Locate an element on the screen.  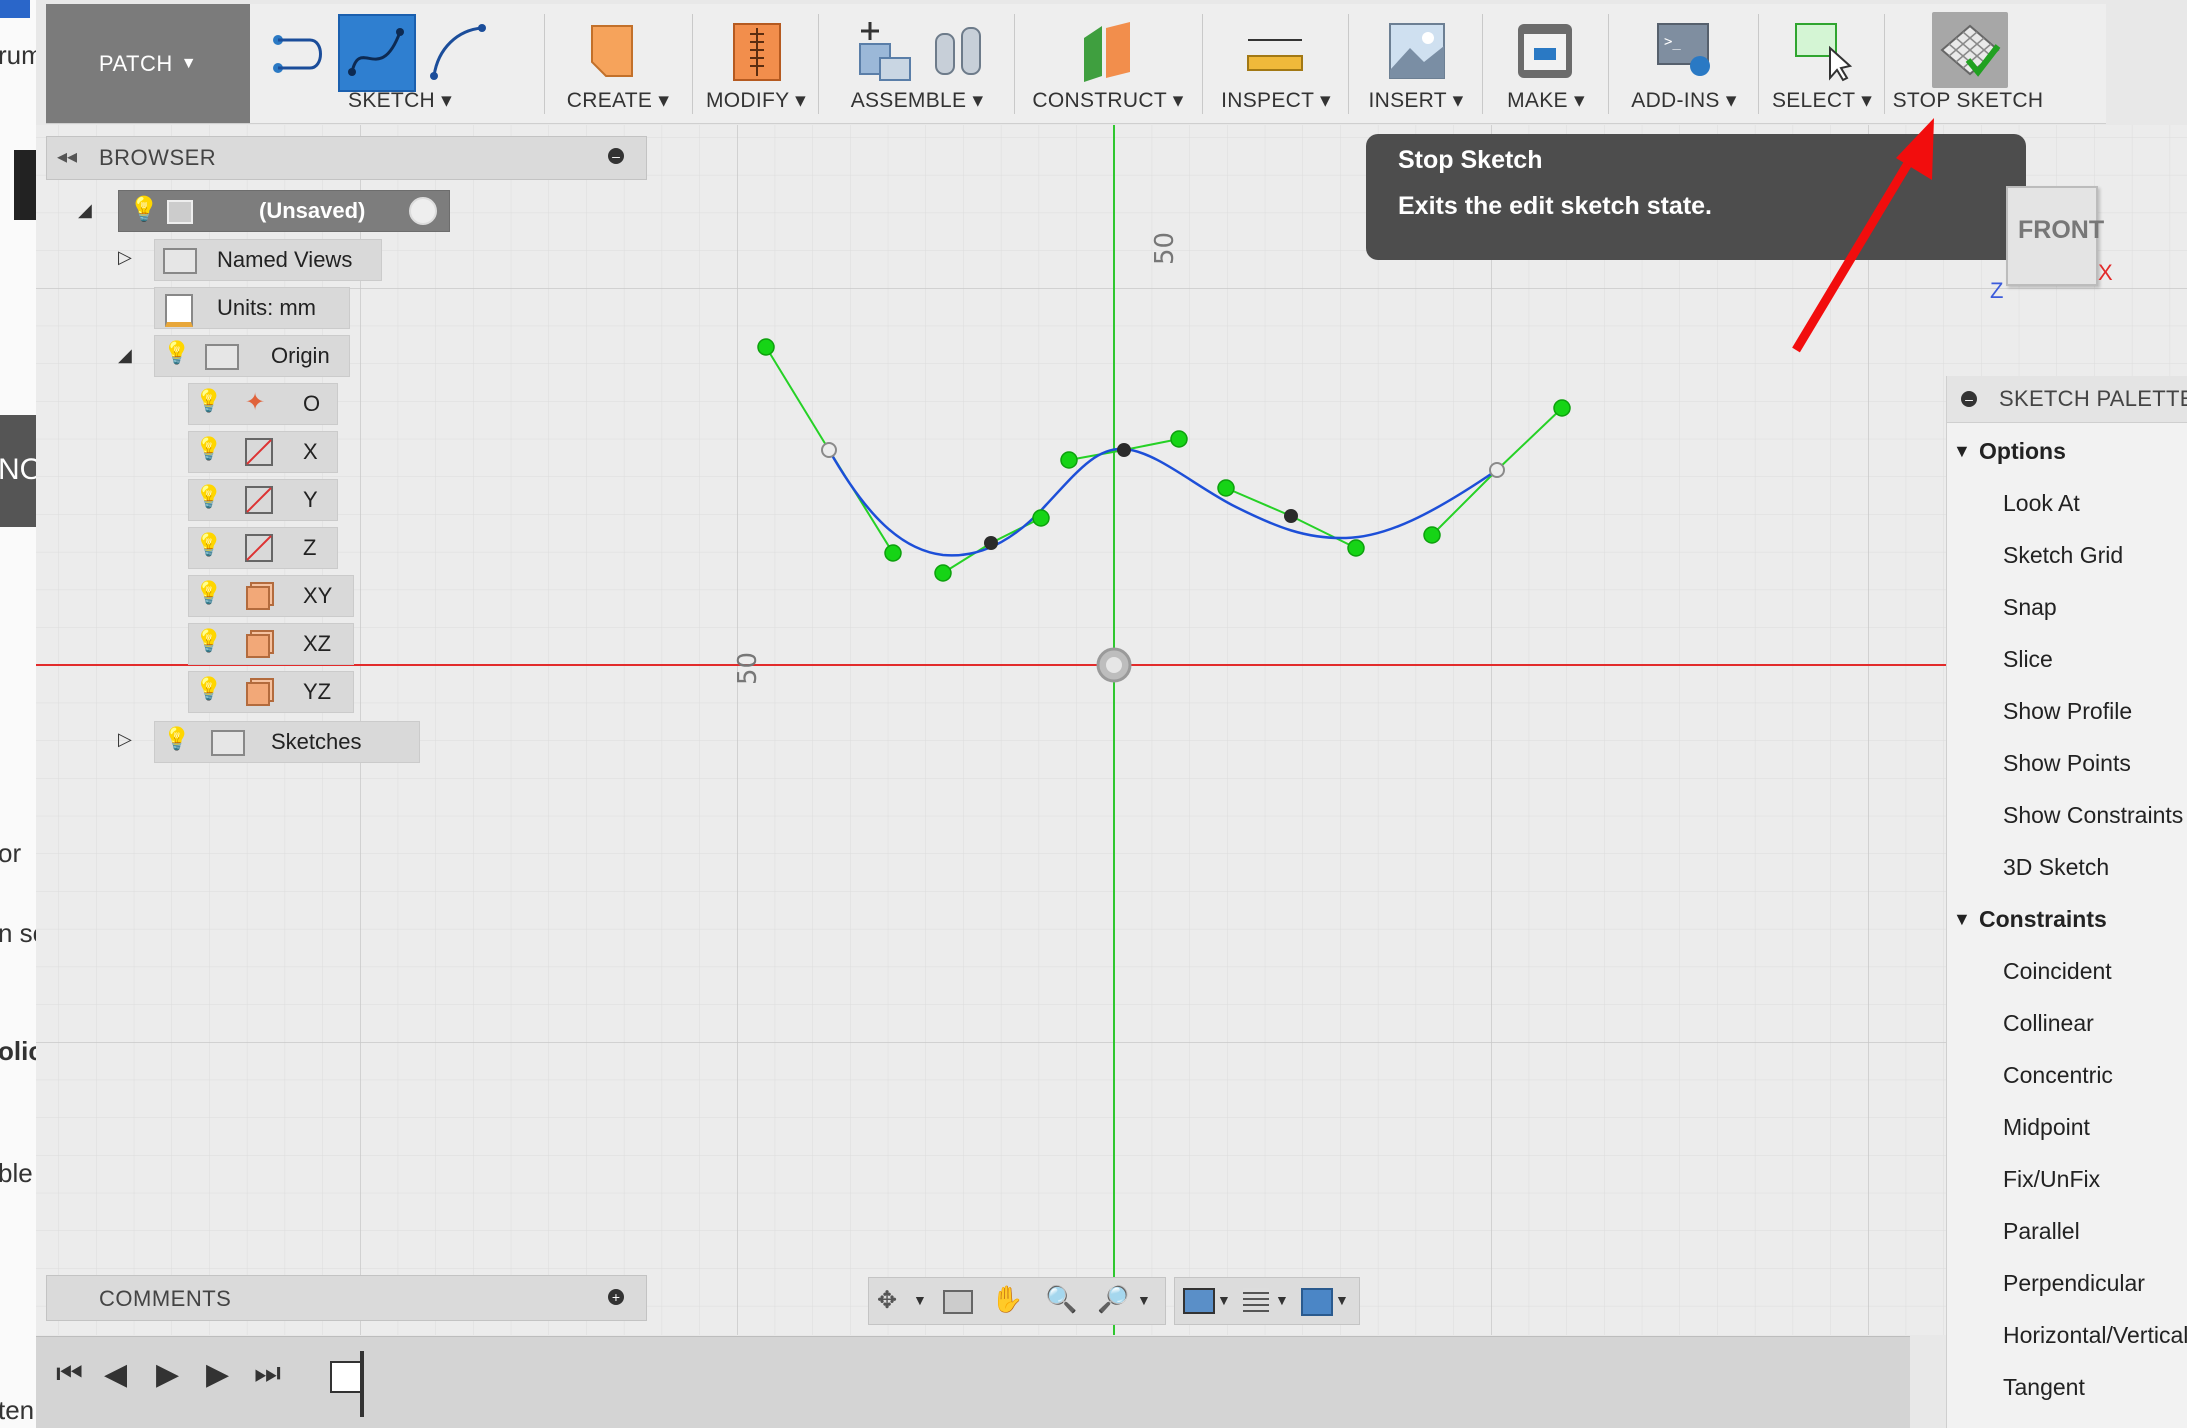
toolbar-group-assemble: ASSEMBLE ▾ is located at coordinates (917, 63).